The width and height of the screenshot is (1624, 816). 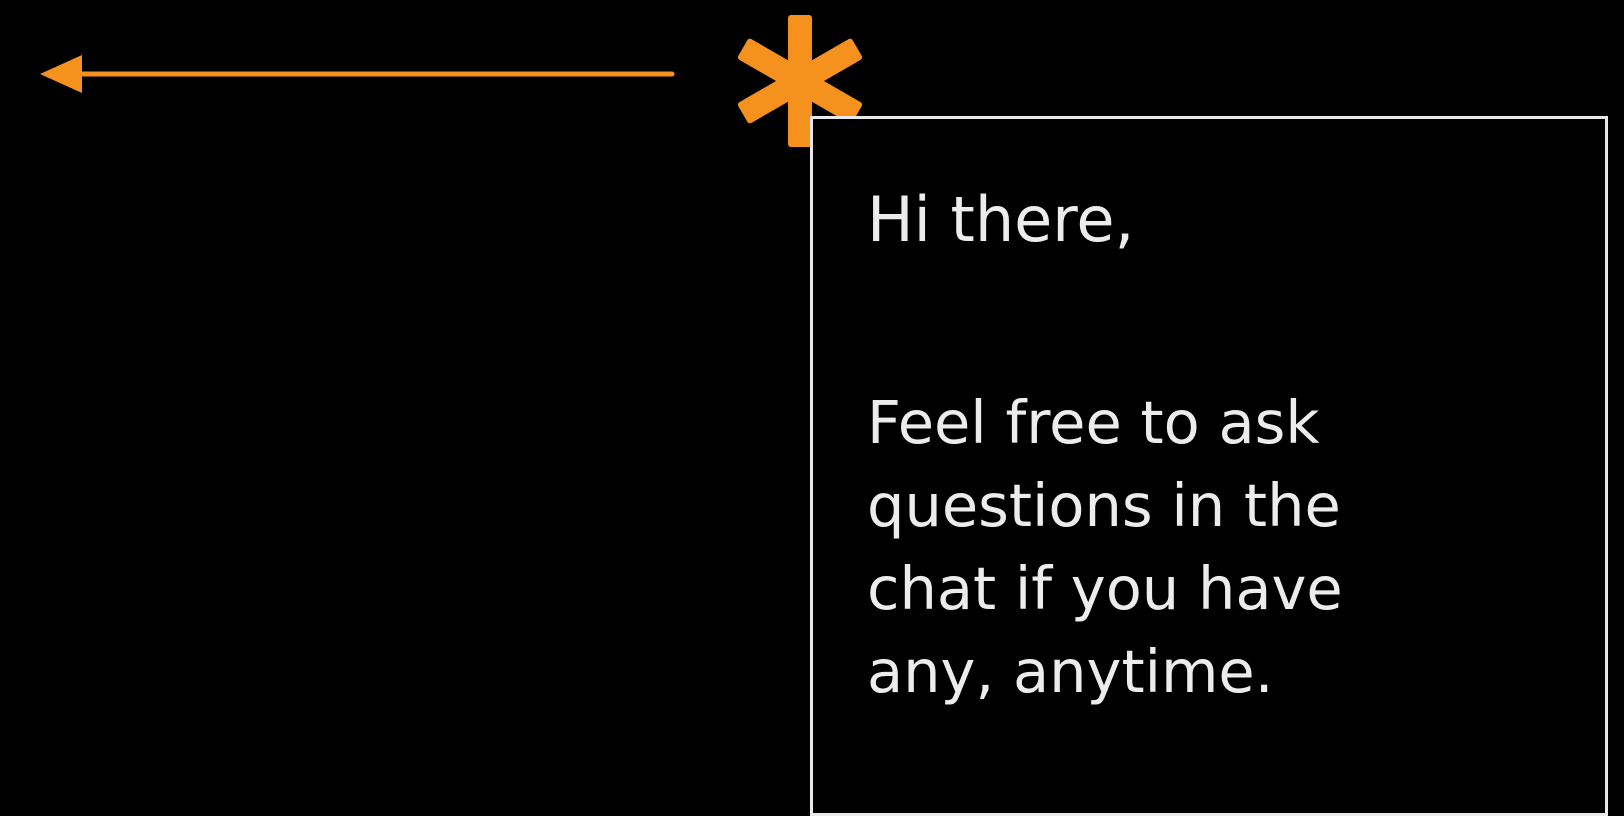 I want to click on left-arrow-icon, so click(x=357, y=74).